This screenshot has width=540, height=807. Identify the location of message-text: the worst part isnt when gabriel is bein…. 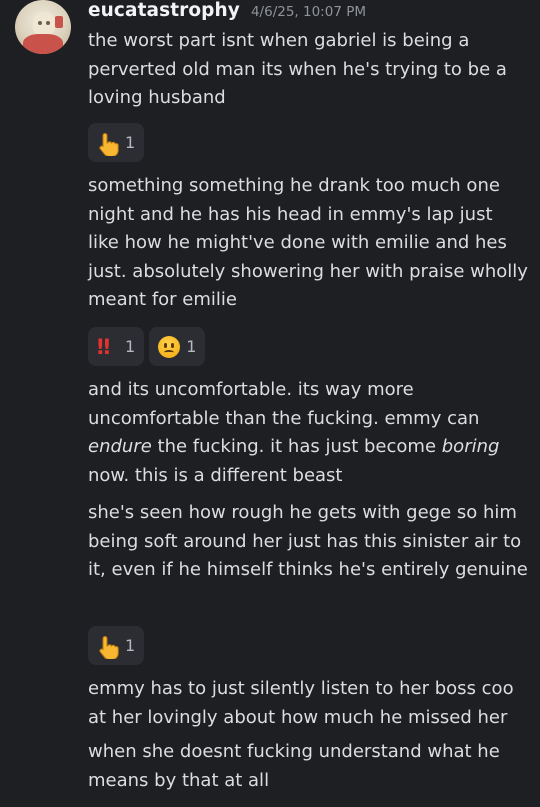
(297, 69).